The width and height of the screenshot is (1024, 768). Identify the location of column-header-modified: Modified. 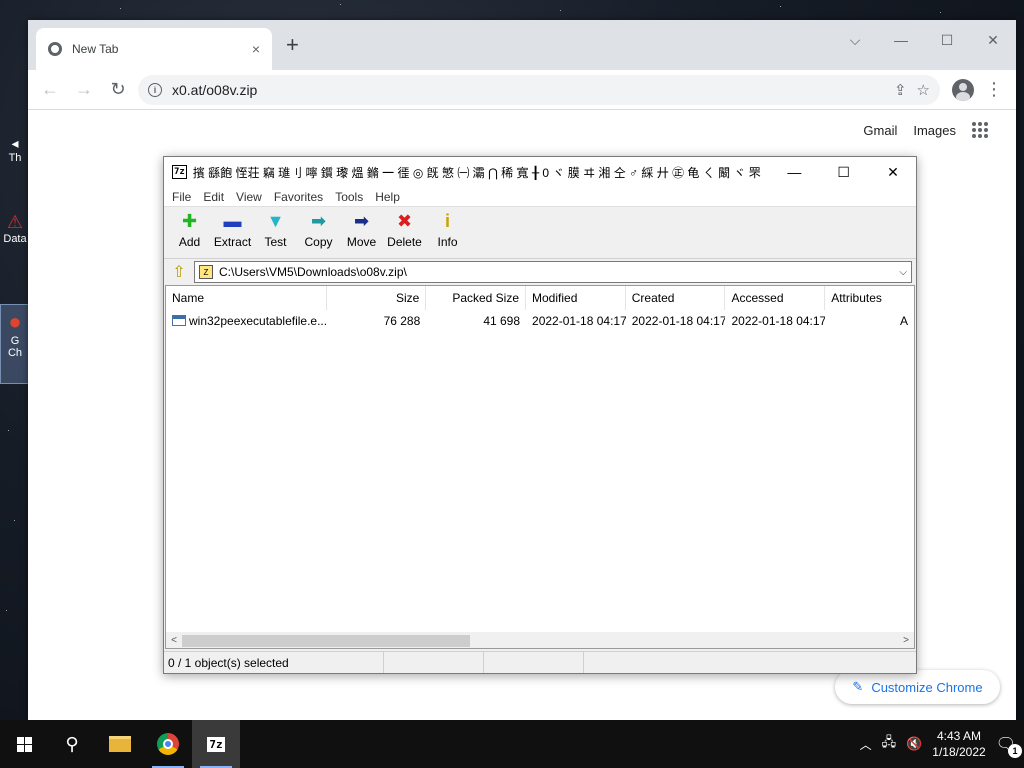
(576, 298).